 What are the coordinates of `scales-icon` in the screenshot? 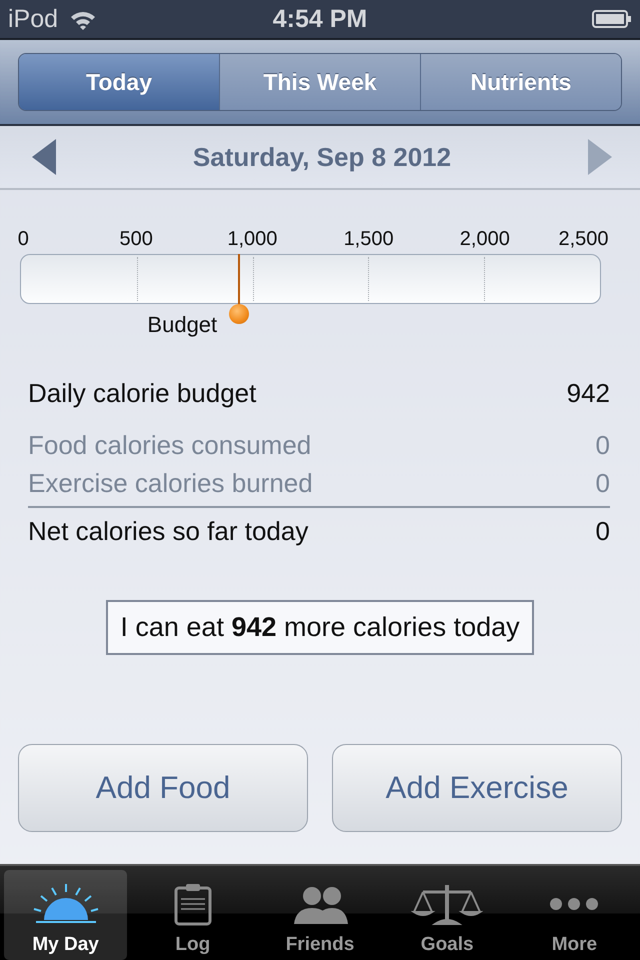 It's located at (447, 904).